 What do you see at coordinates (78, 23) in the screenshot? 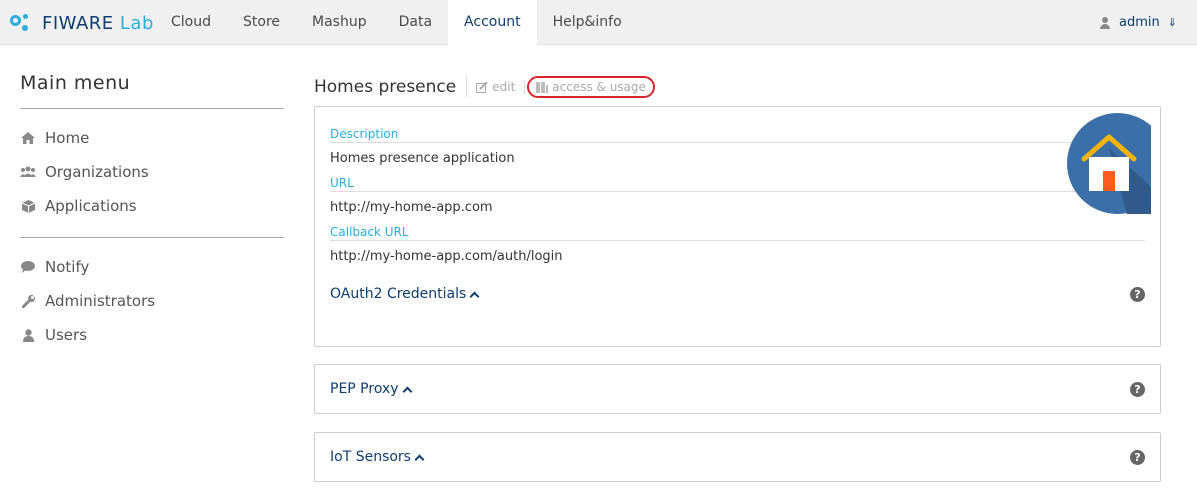
I see `brand-name: FIWARE` at bounding box center [78, 23].